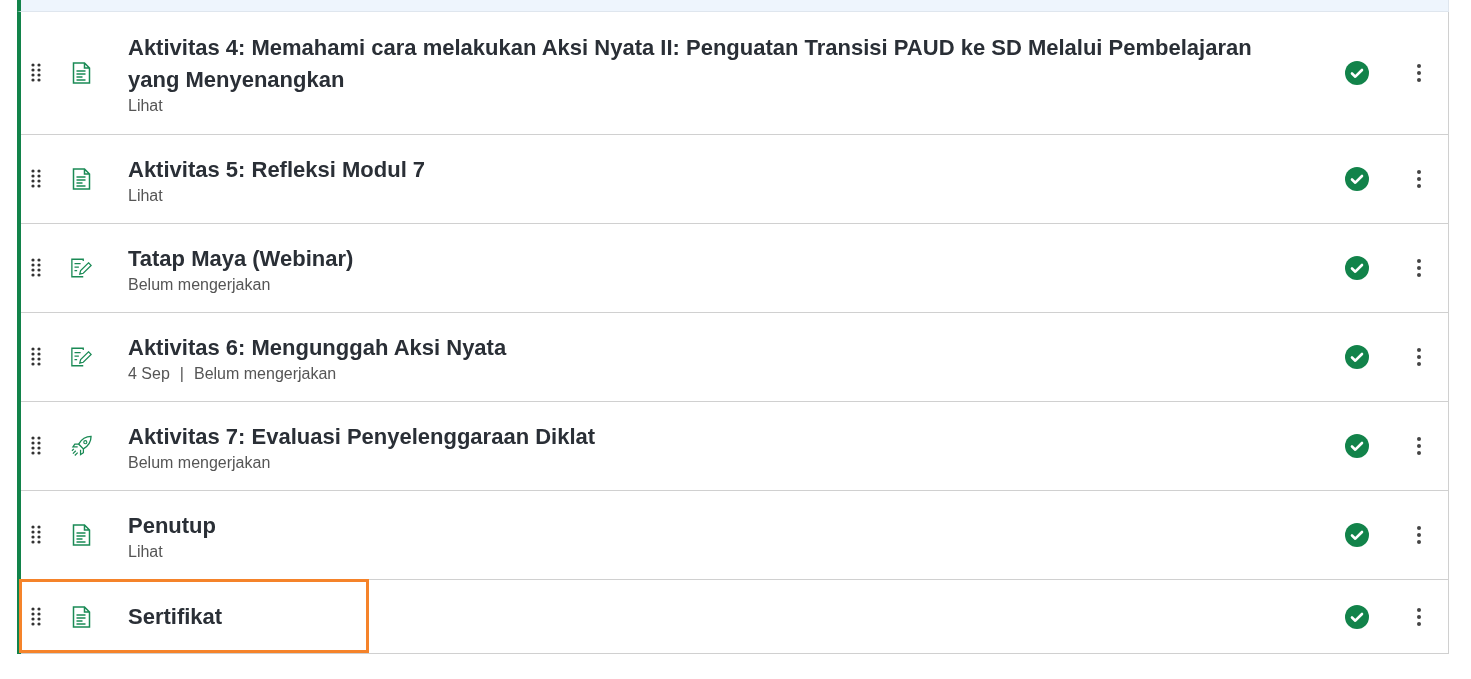  Describe the element at coordinates (241, 258) in the screenshot. I see `activity-title: Tatap Maya (Webinar)` at that location.